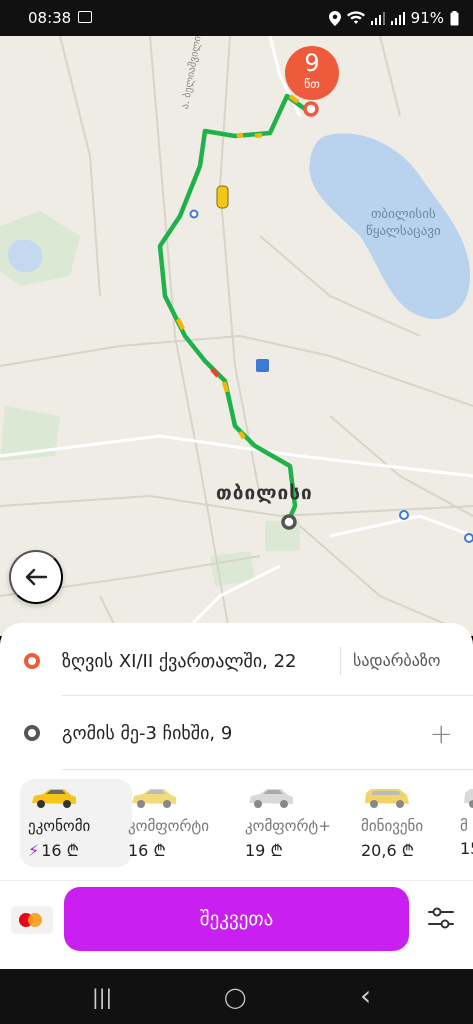 The height and width of the screenshot is (1024, 473). What do you see at coordinates (334, 18) in the screenshot?
I see `location-icon` at bounding box center [334, 18].